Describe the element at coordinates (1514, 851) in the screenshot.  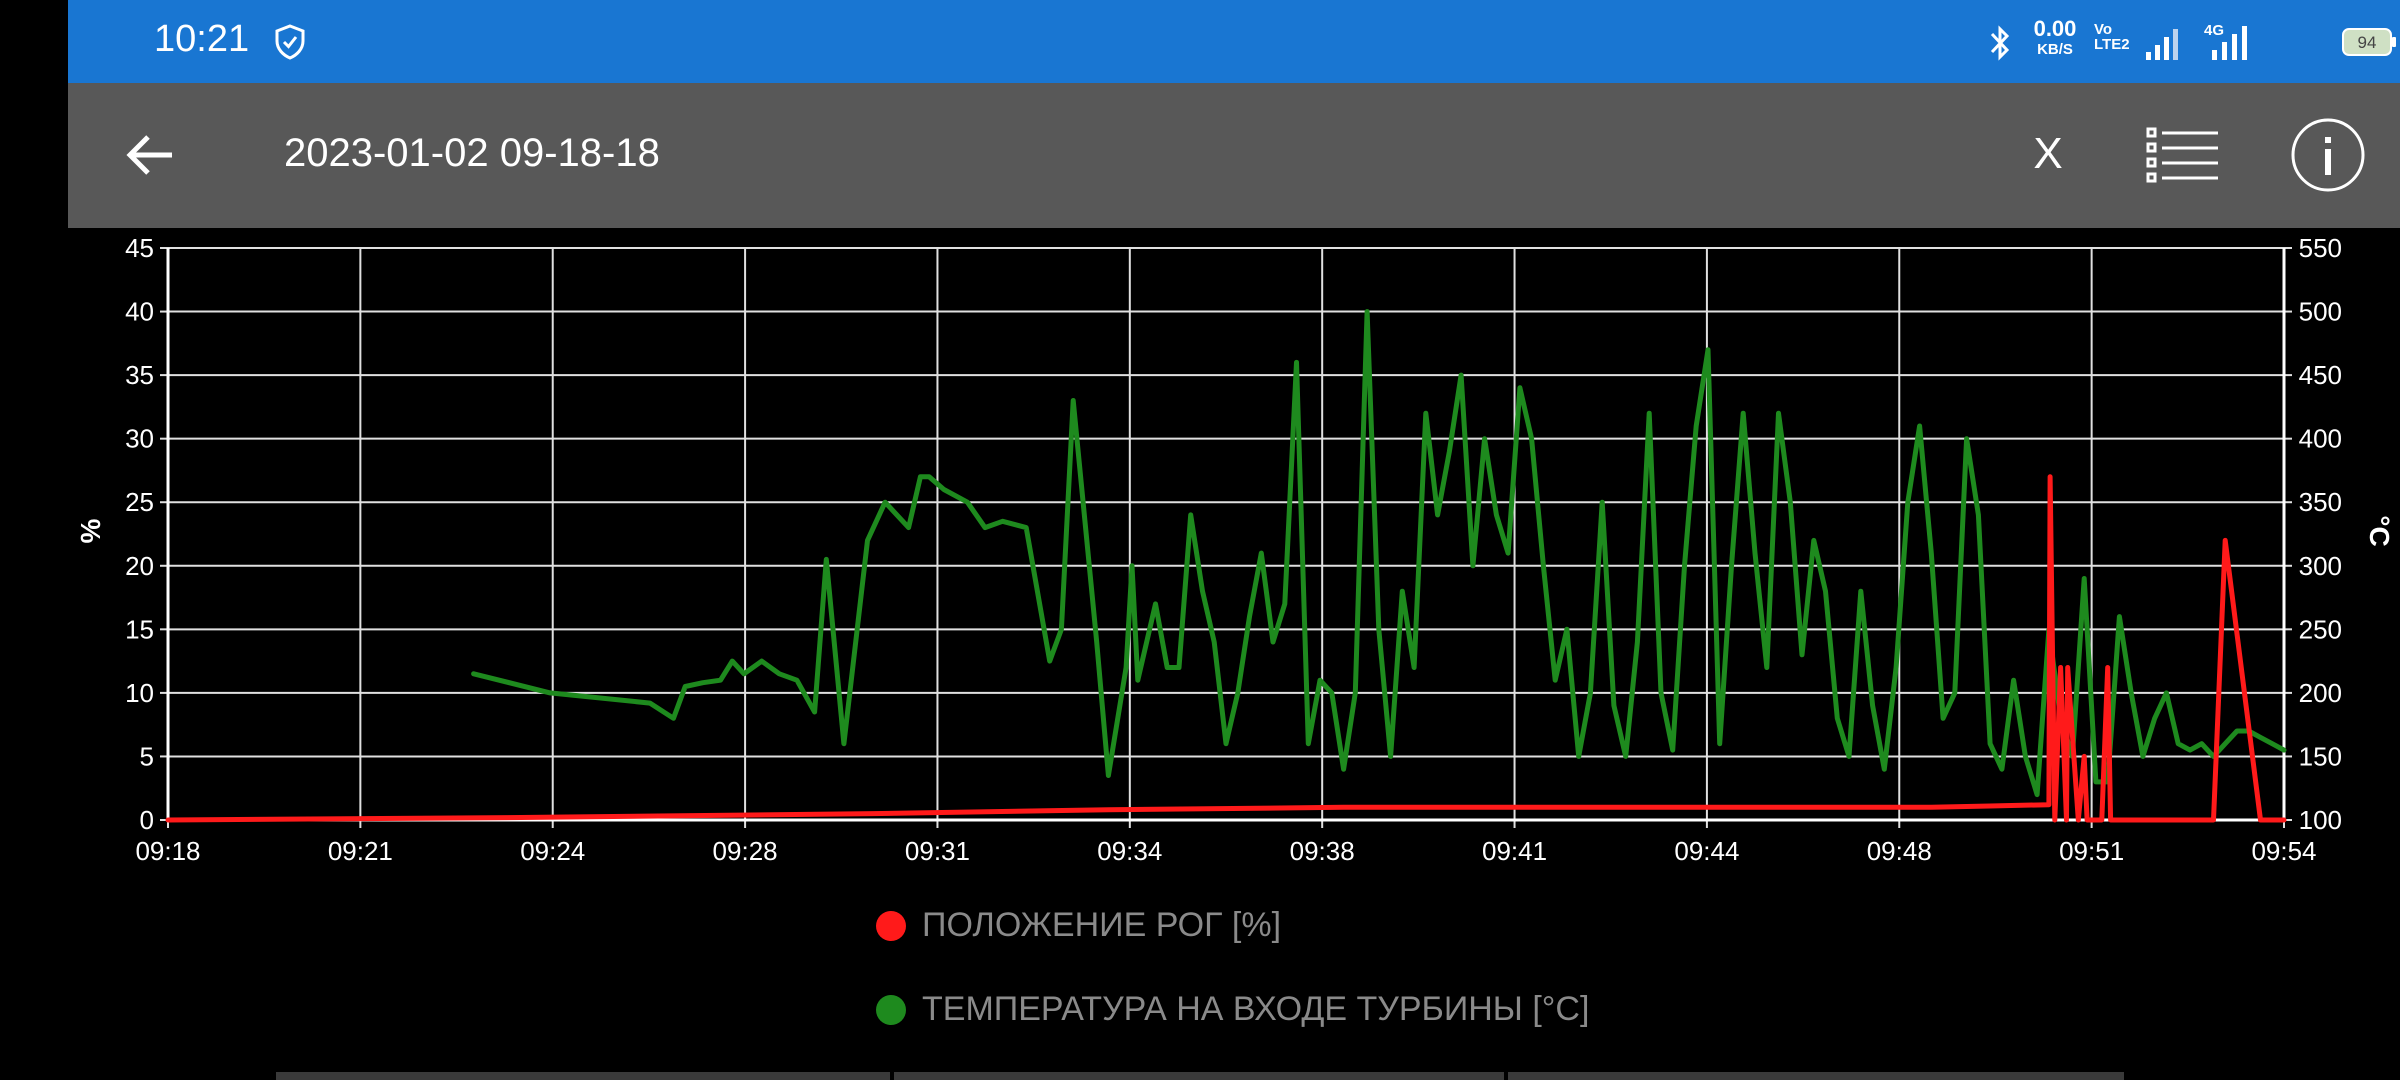
I see `x-tick-label: 09:41` at that location.